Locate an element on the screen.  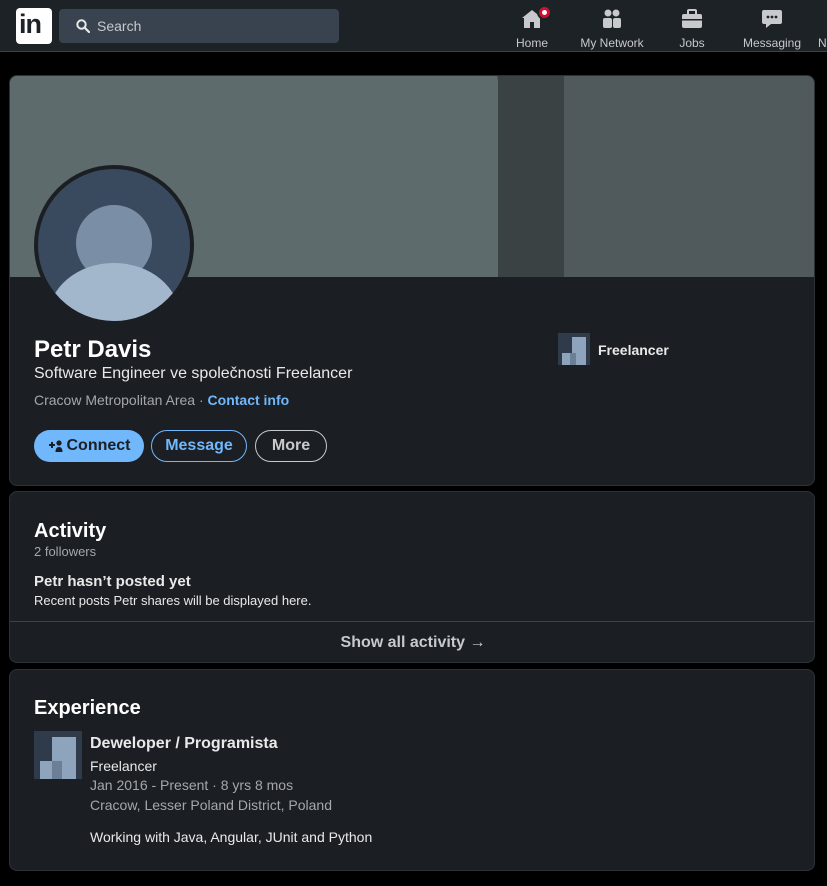
linkedin-logo: in is located at coordinates (34, 26).